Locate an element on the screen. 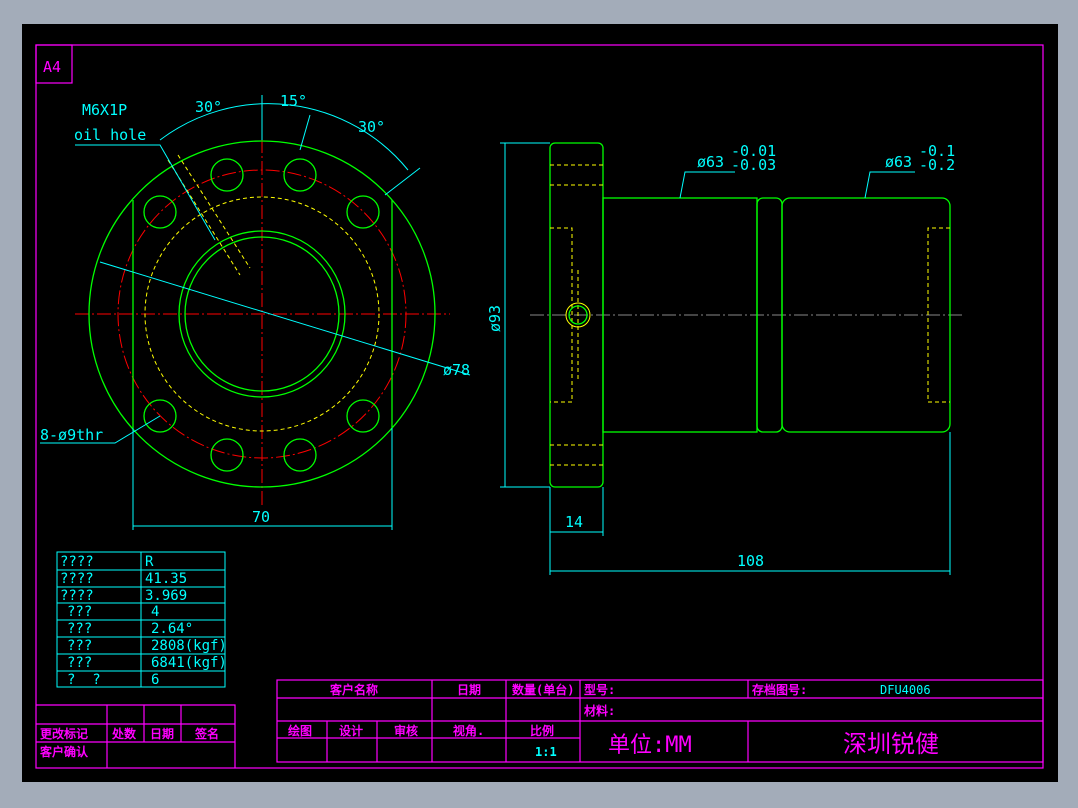  customer-name-header: 客户名称 is located at coordinates (353, 689).